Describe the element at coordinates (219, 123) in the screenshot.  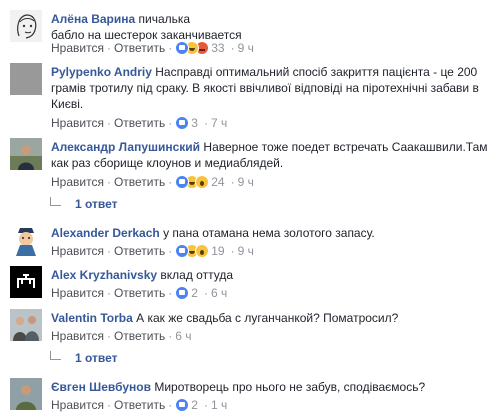
I see `timestamp: 7 ч` at that location.